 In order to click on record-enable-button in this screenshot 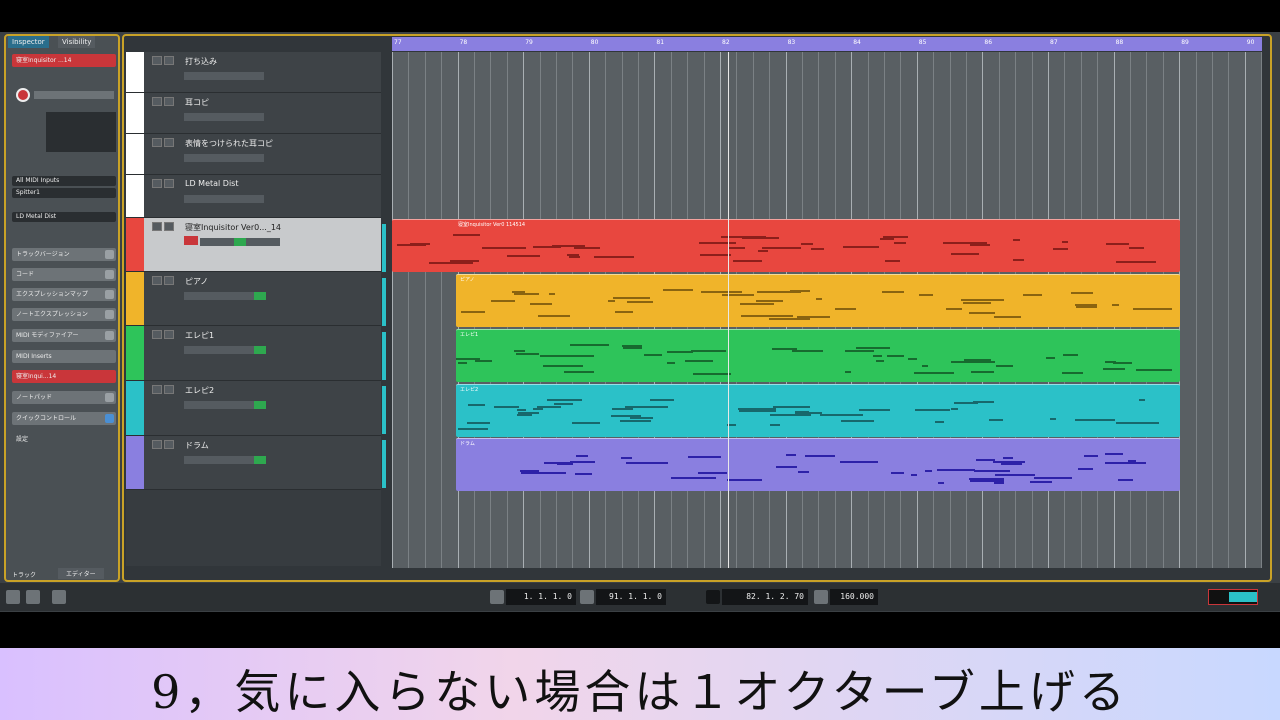, I will do `click(23, 95)`.